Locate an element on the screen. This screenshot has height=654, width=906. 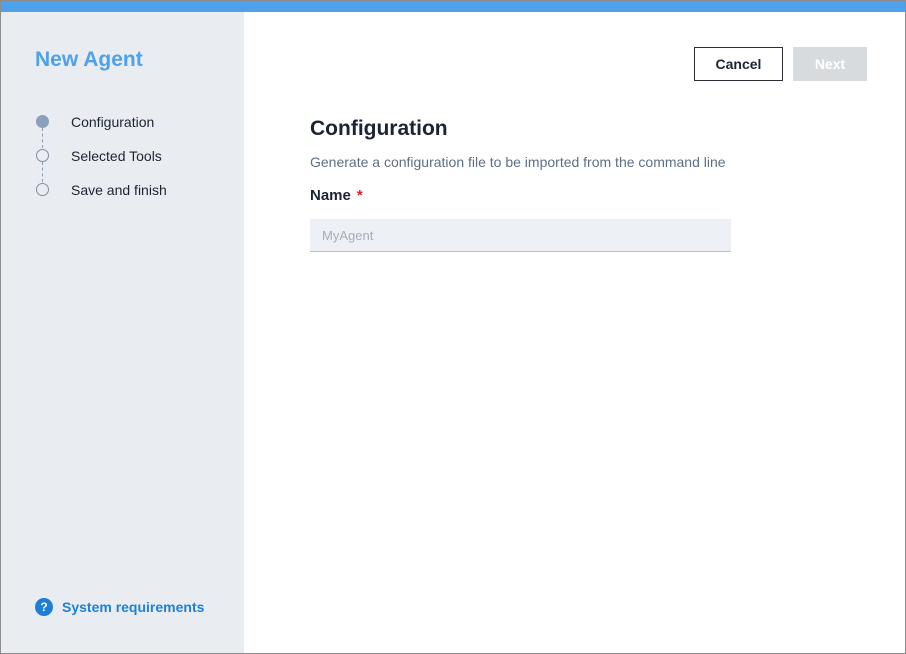
required-marker: * is located at coordinates (359, 195).